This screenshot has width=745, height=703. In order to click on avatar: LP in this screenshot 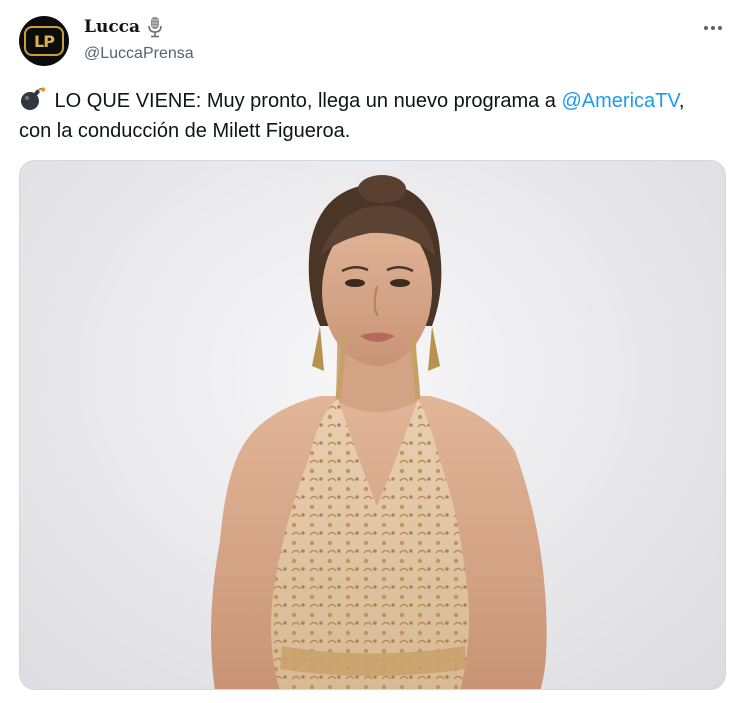, I will do `click(44, 41)`.